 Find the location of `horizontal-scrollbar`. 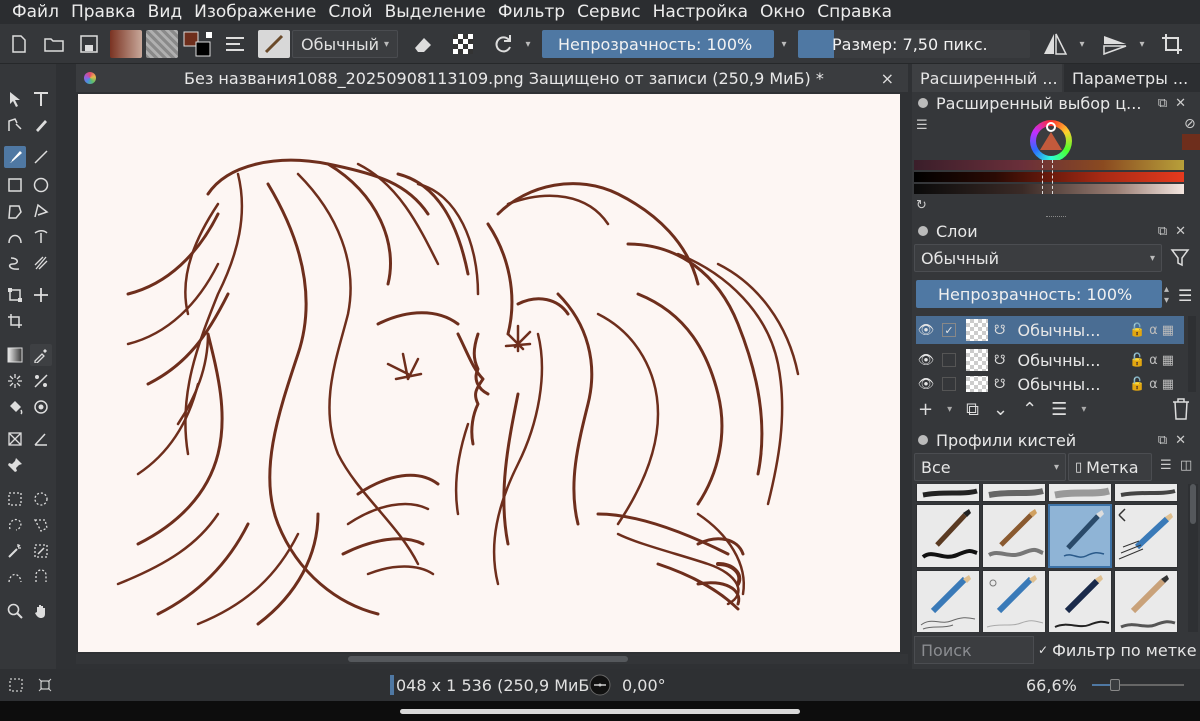

horizontal-scrollbar is located at coordinates (492, 659).